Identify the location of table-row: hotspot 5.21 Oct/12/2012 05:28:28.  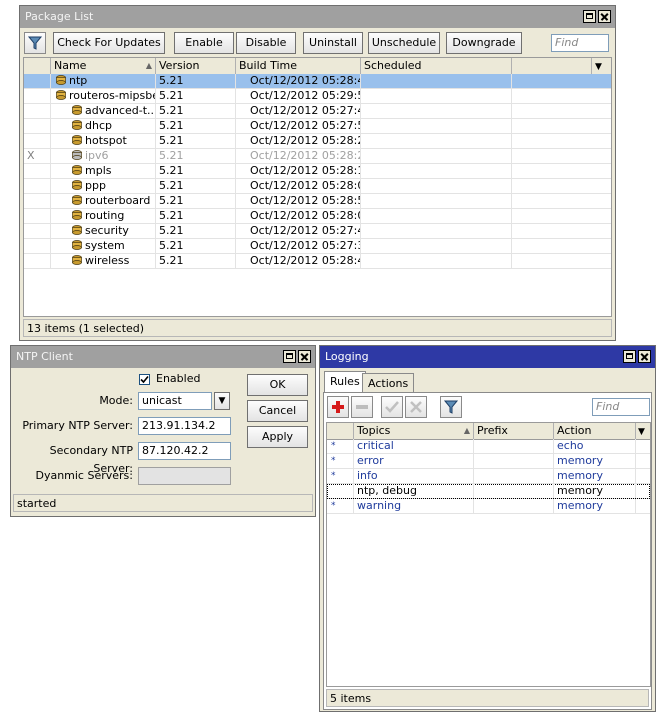
(317, 141).